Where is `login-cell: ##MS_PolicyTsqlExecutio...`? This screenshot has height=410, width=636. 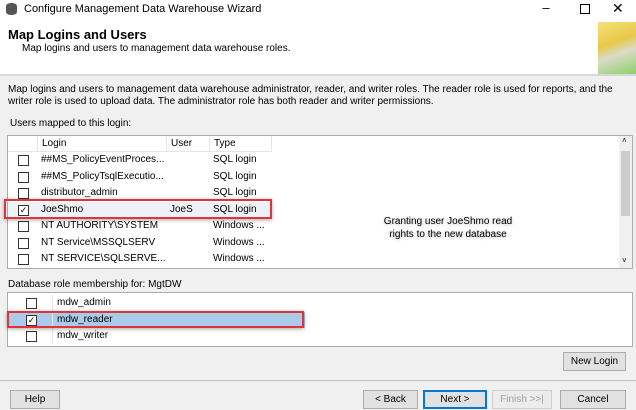 login-cell: ##MS_PolicyTsqlExecutio... is located at coordinates (102, 176).